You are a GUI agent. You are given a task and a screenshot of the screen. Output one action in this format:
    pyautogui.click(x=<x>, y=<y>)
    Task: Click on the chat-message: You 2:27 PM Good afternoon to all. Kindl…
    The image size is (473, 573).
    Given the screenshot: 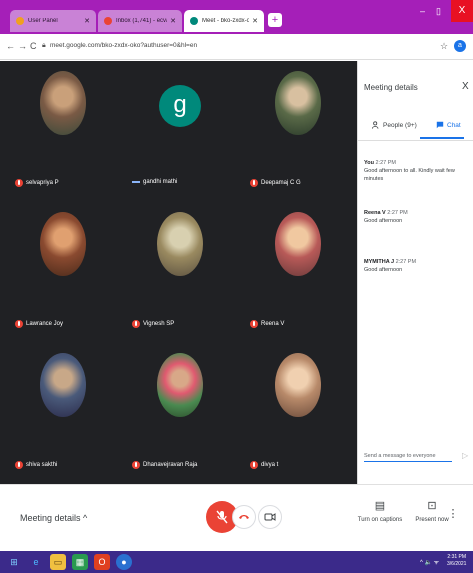 What is the action you would take?
    pyautogui.click(x=416, y=171)
    